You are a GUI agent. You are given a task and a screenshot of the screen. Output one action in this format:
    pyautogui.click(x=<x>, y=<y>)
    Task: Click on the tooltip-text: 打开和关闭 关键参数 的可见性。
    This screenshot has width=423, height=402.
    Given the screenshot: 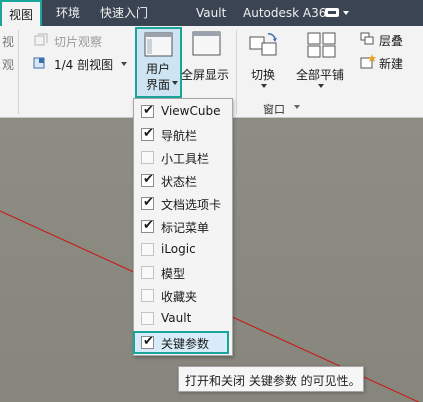 What is the action you would take?
    pyautogui.click(x=273, y=381)
    